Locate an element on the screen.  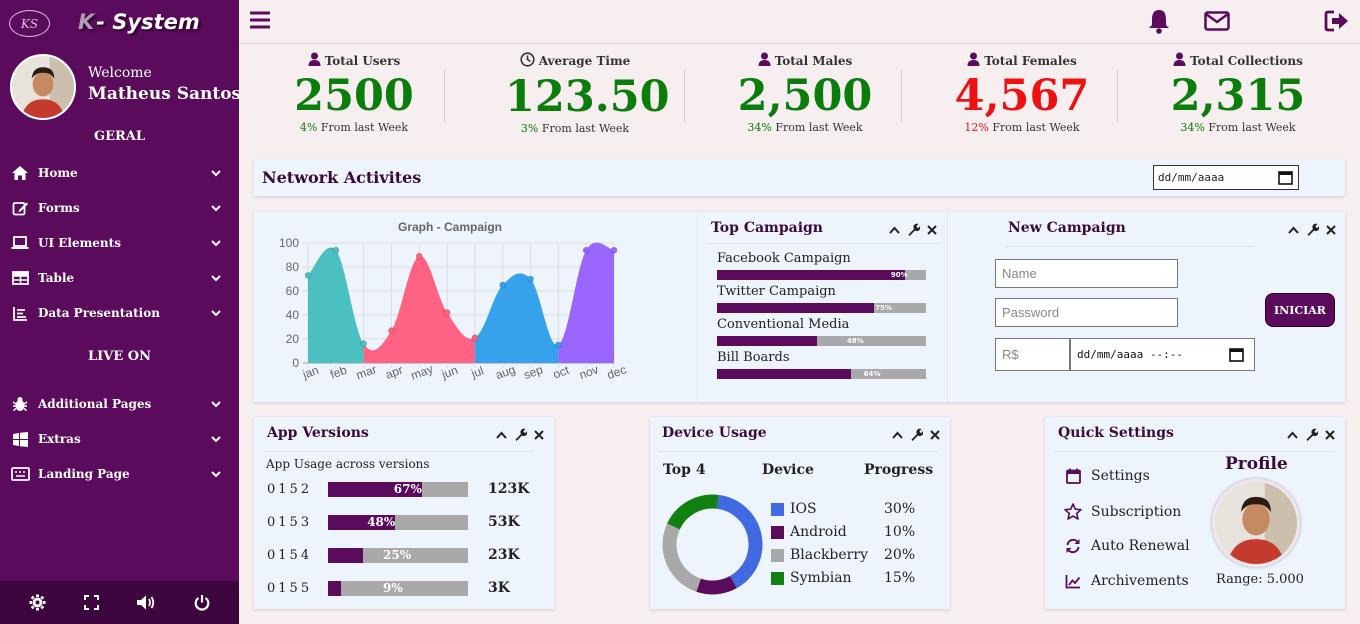
stat-value: 2,315 is located at coordinates (1238, 96).